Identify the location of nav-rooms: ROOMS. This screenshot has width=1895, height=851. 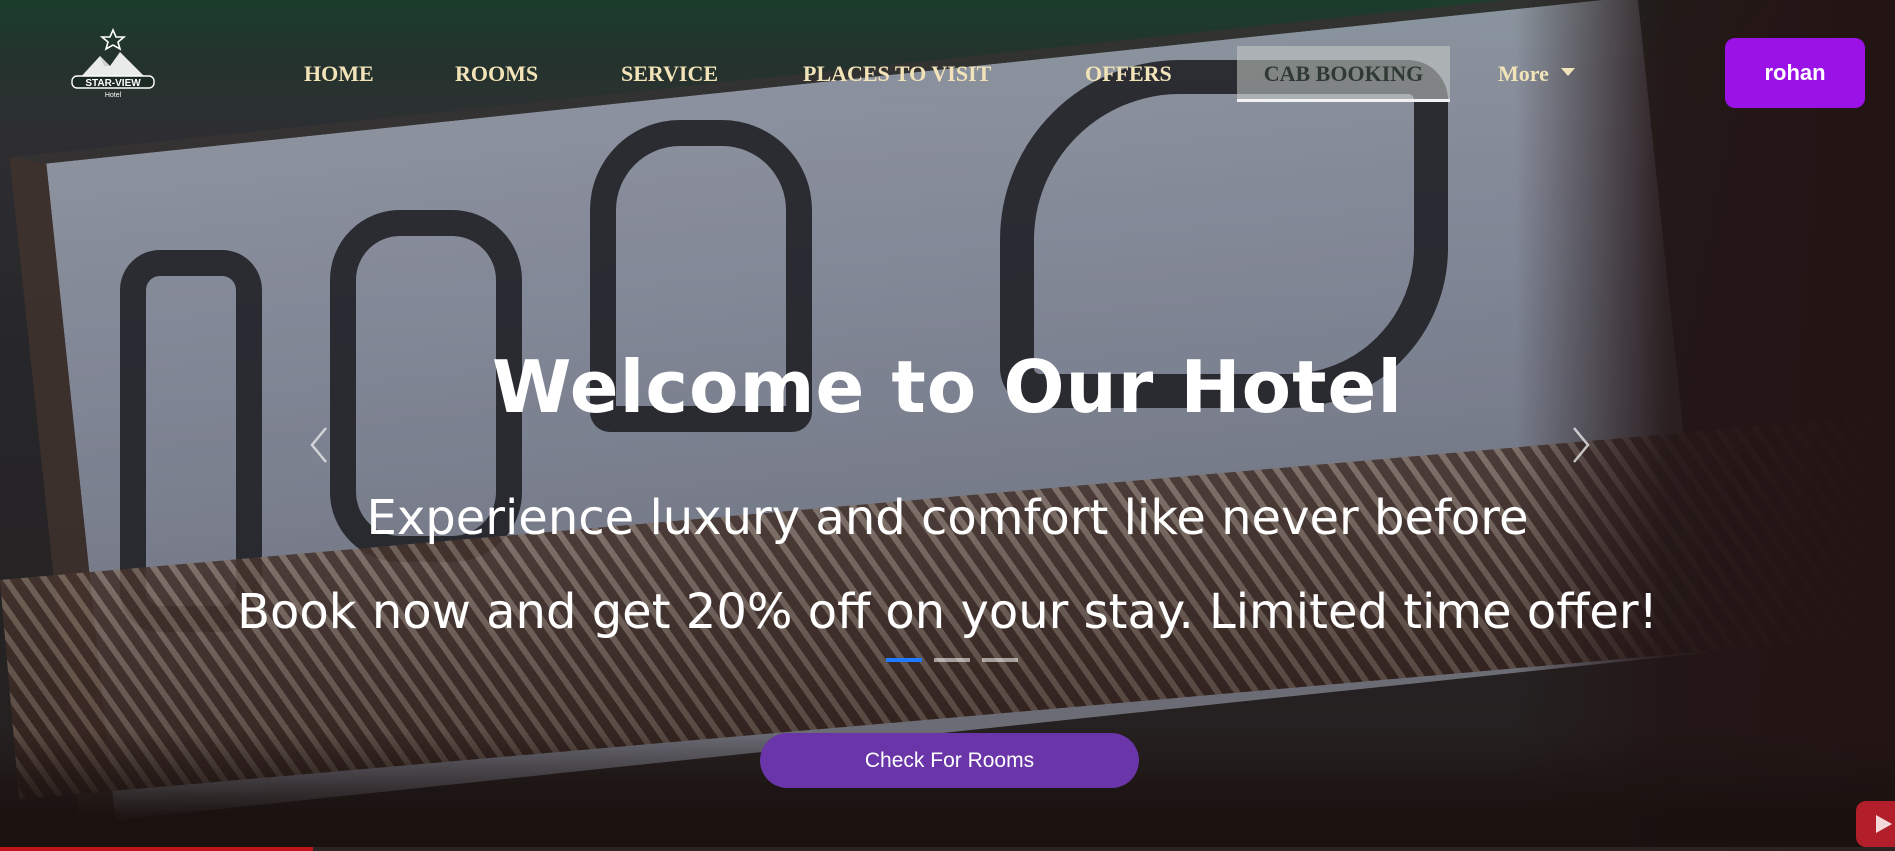
(496, 74).